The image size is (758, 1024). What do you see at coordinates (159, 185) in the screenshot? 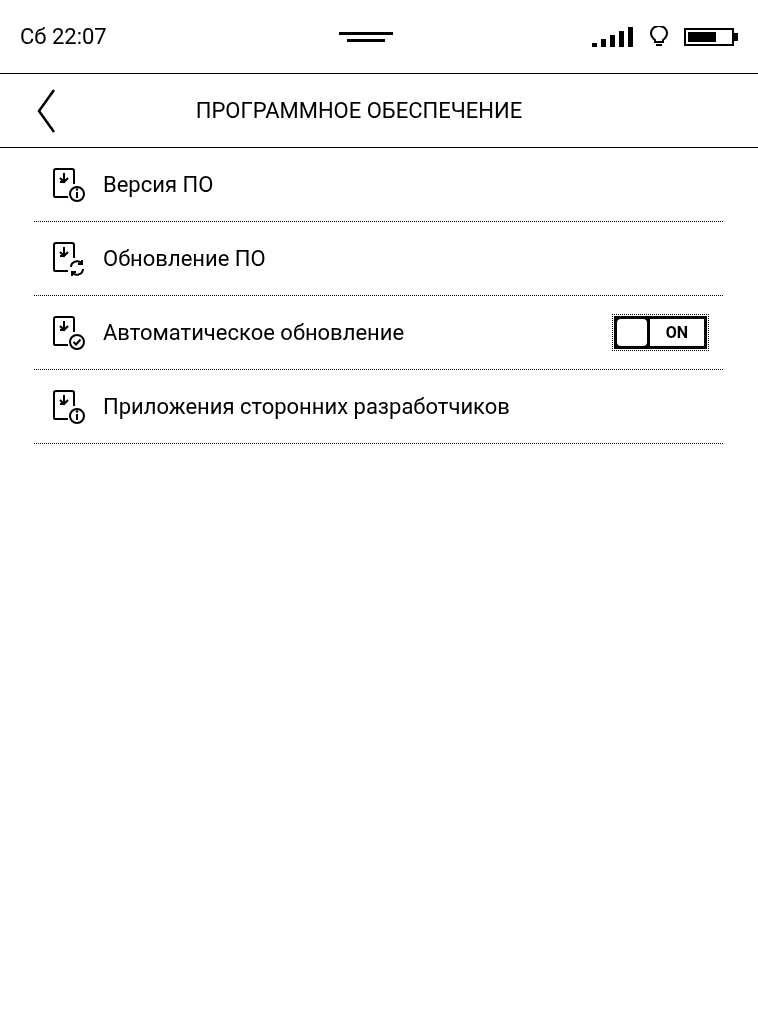
I see `item-label: Версия ПО` at bounding box center [159, 185].